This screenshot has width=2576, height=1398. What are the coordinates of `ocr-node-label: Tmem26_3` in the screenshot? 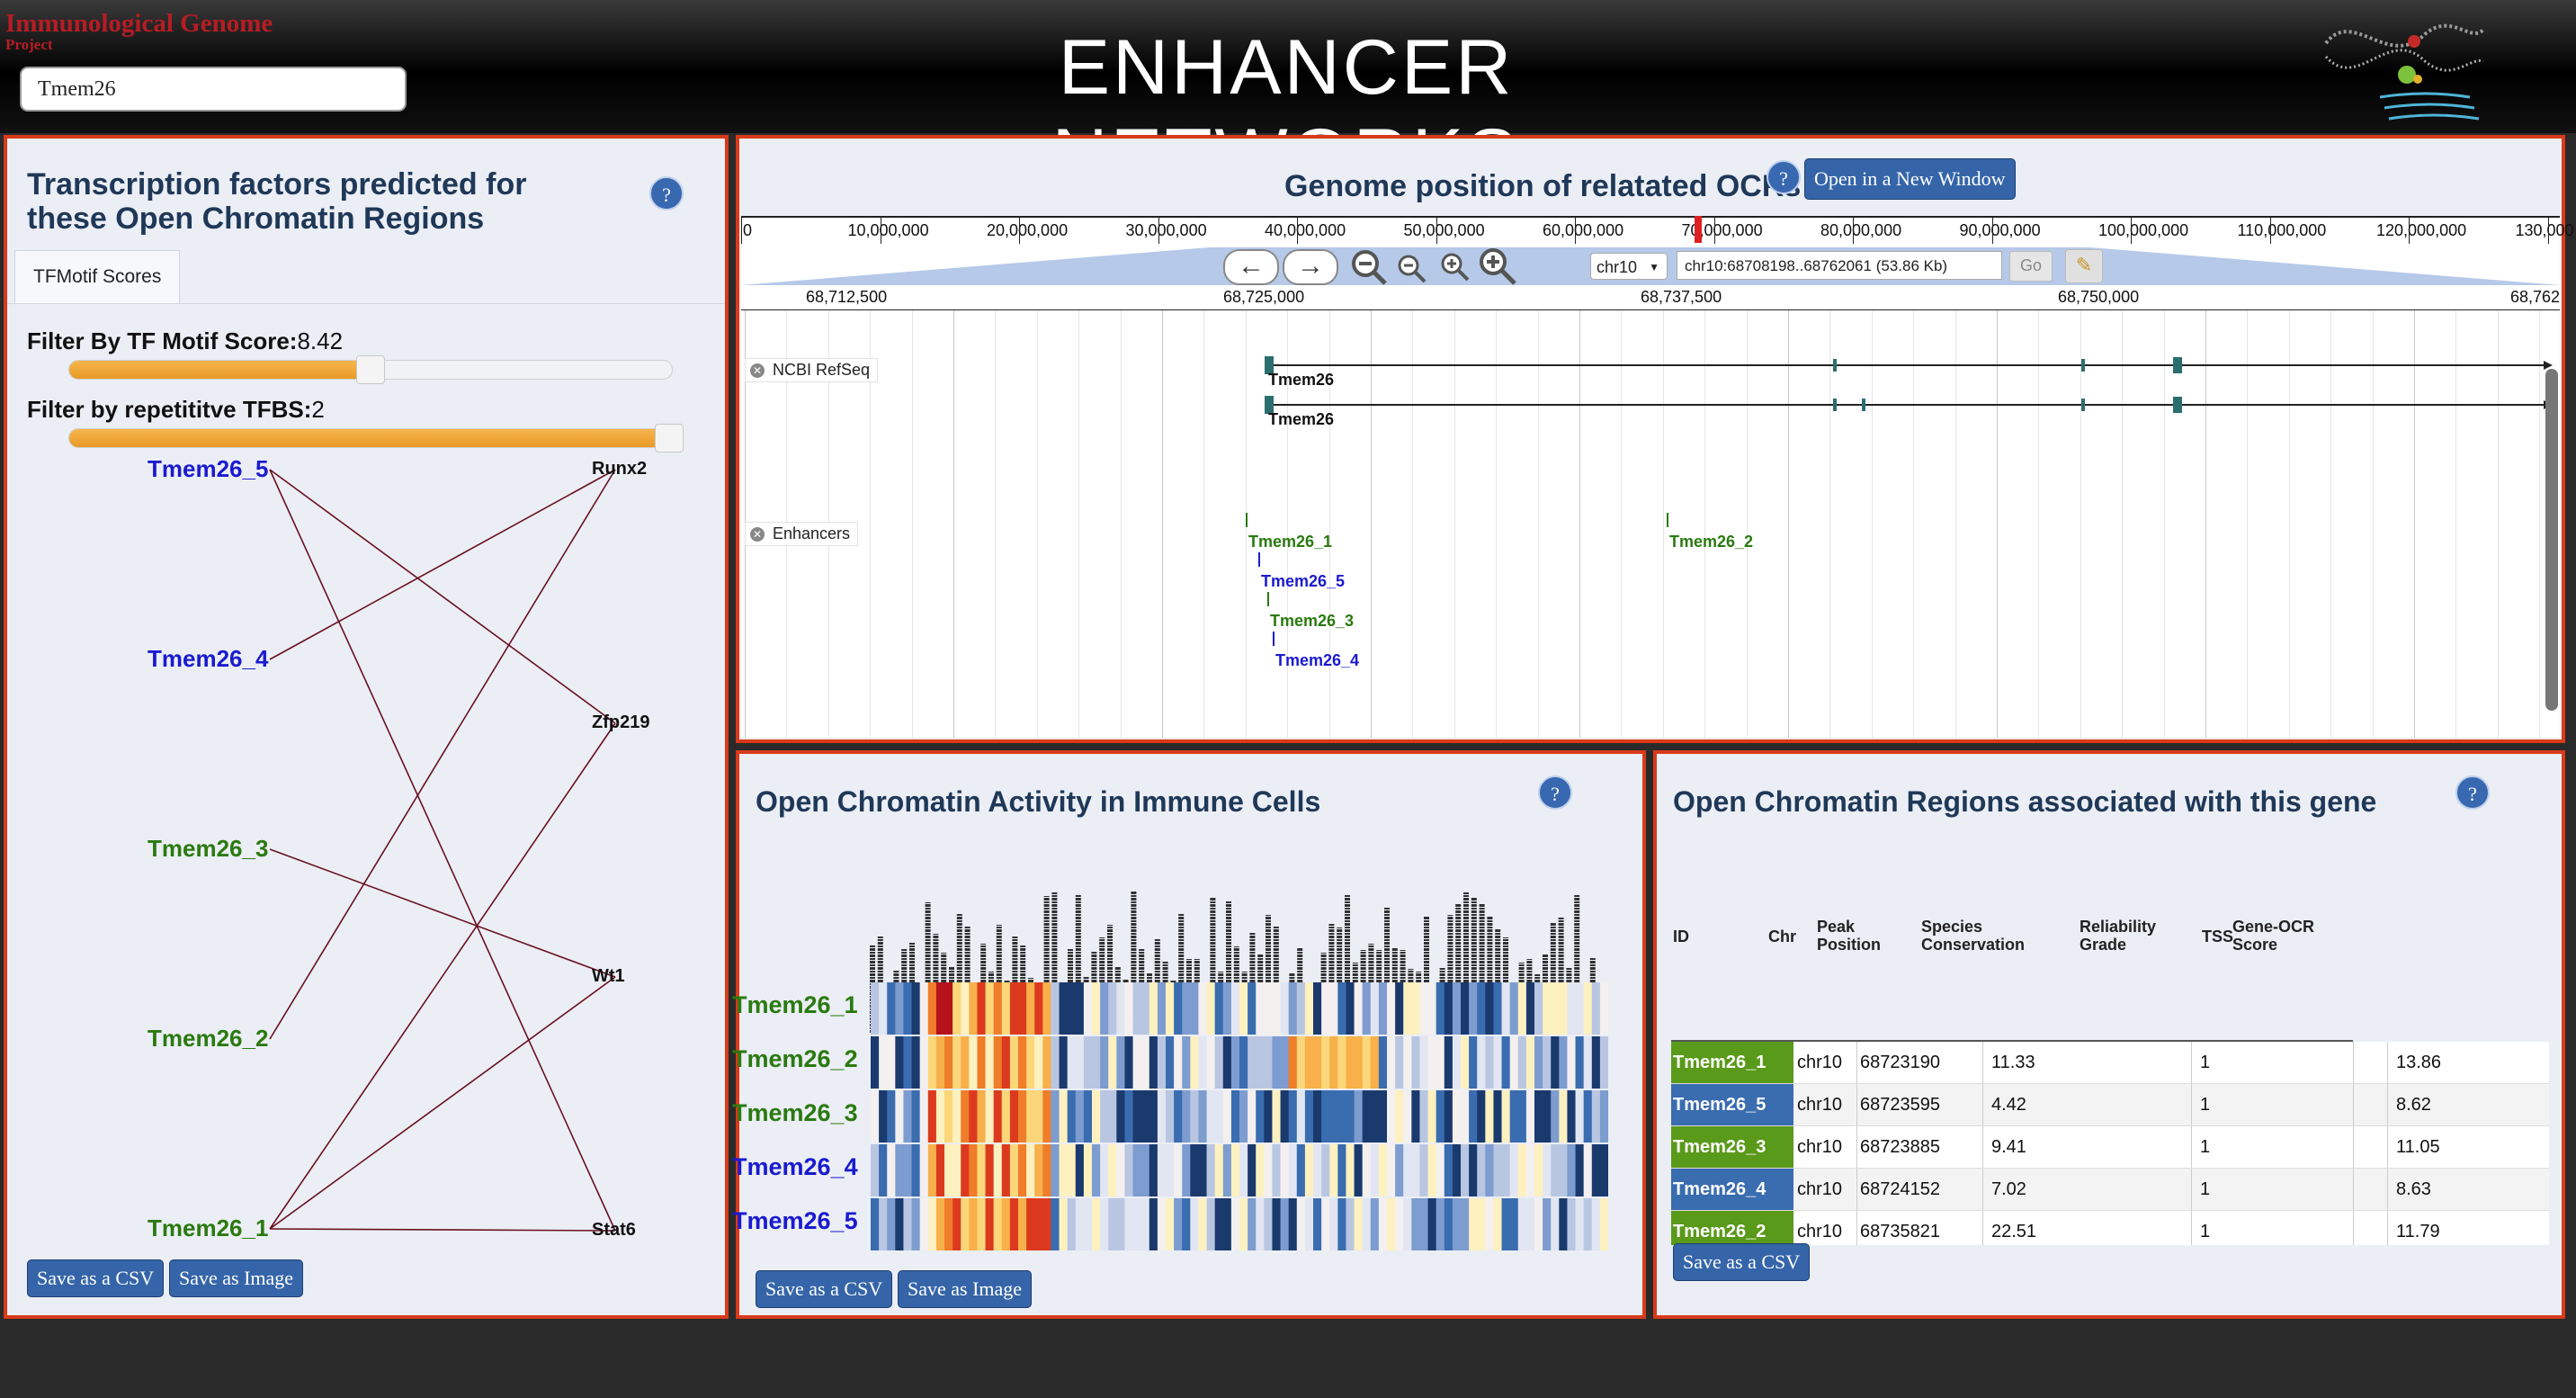 It's located at (208, 849).